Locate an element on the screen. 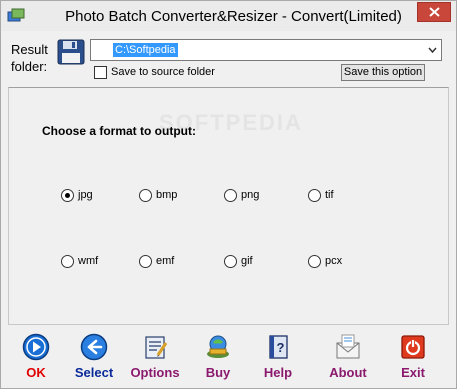 The height and width of the screenshot is (389, 457). about-label: About is located at coordinates (348, 372).